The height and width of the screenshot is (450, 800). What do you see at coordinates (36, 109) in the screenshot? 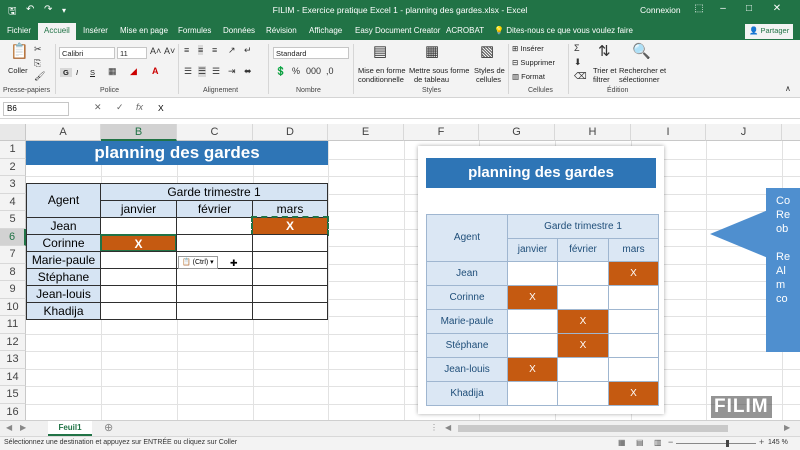
I see `name-box: B6` at bounding box center [36, 109].